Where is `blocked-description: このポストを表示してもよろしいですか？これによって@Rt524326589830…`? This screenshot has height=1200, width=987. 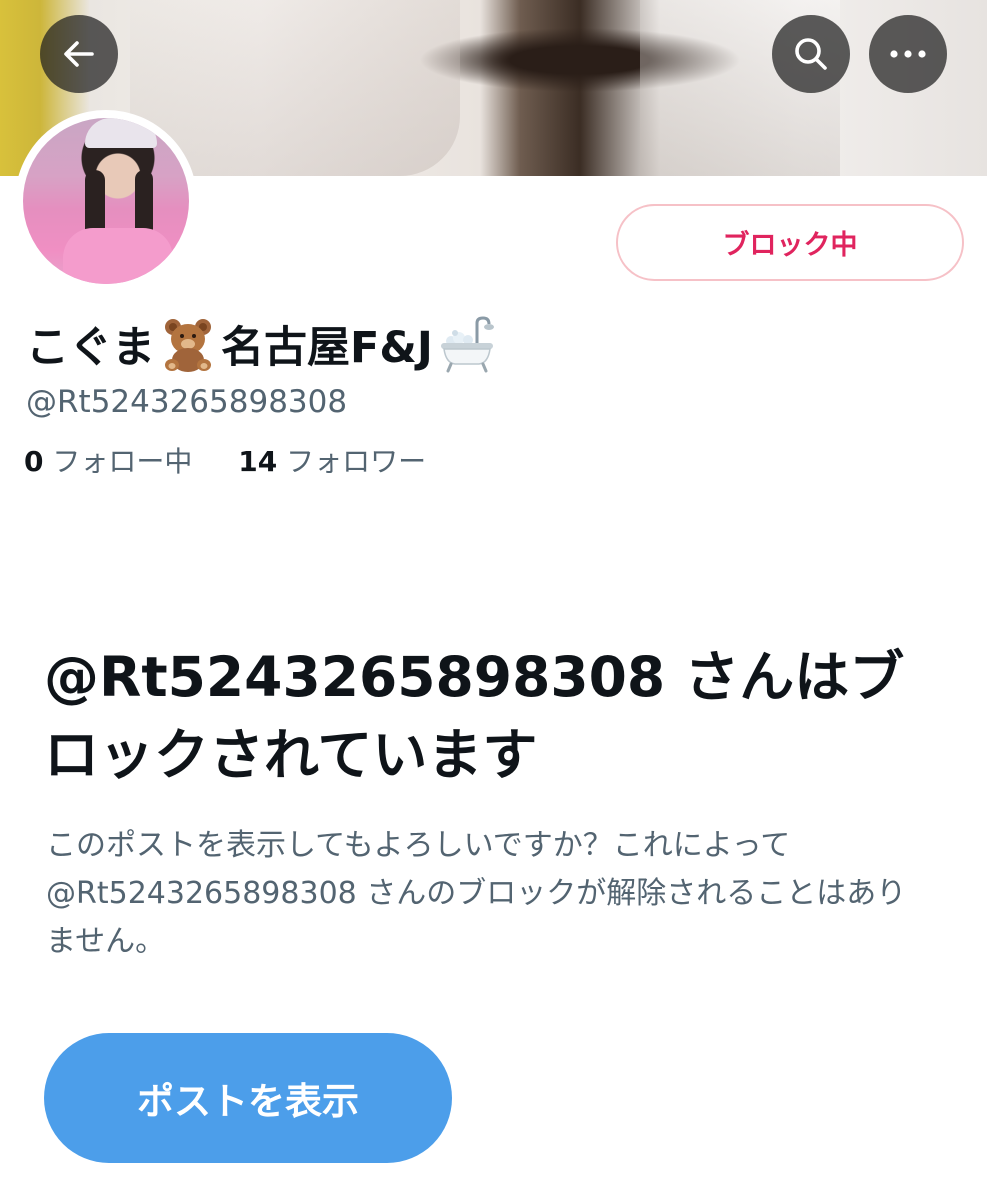
blocked-description: このポストを表示してもよろしいですか？これによって@Rt524326589830… is located at coordinates (476, 893).